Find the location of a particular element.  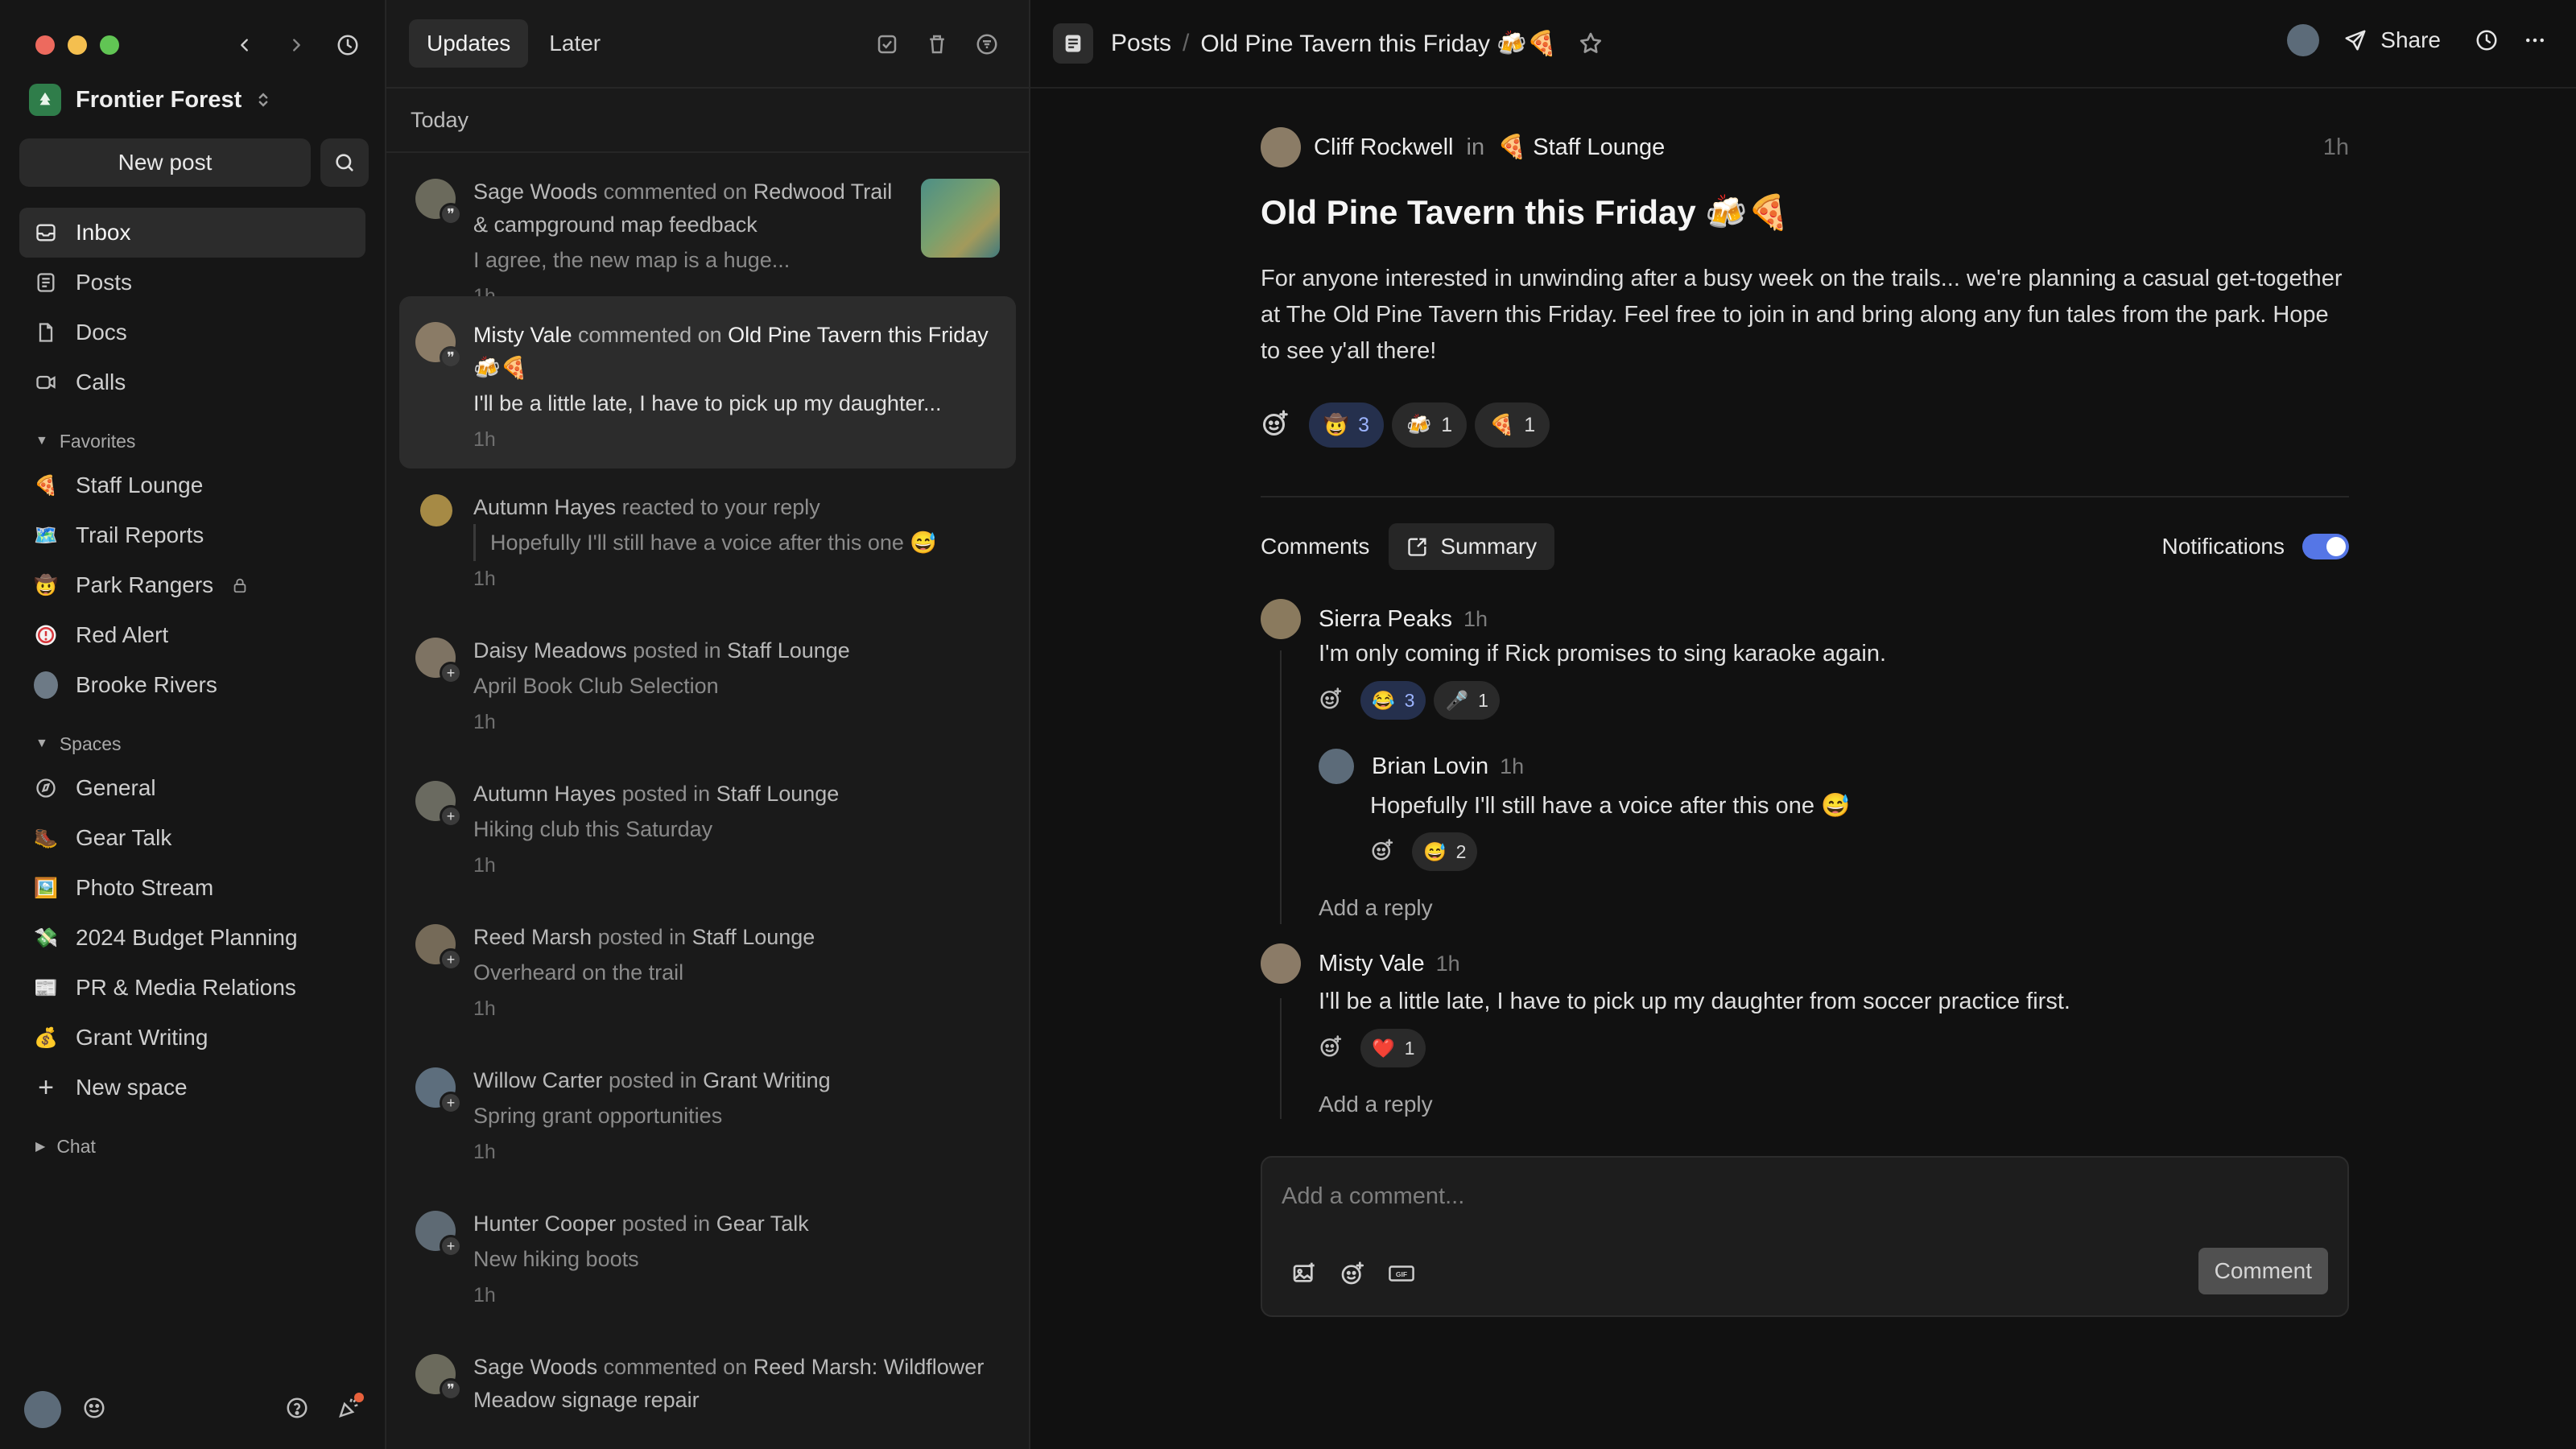

forward-icon is located at coordinates (296, 45).